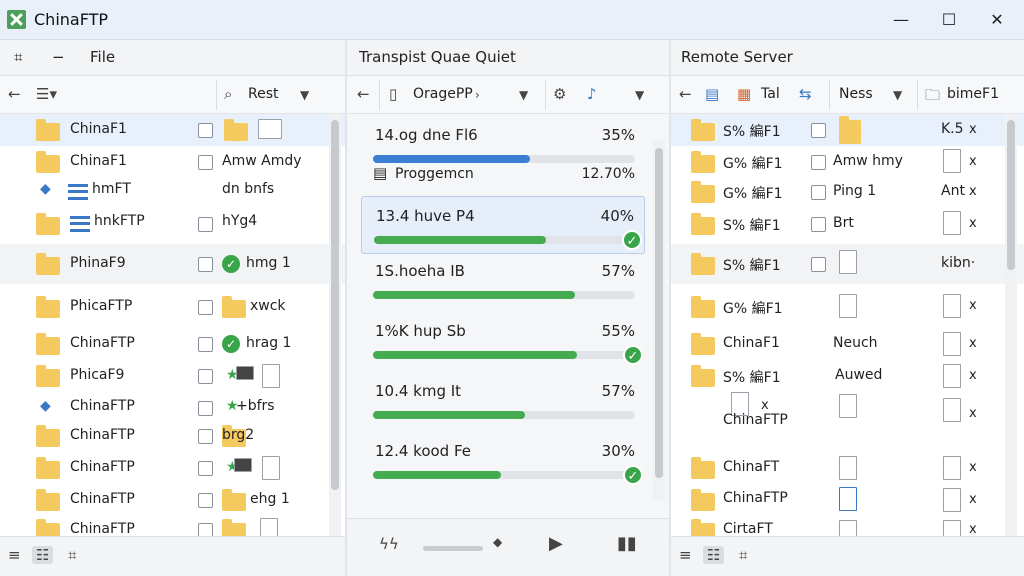 The width and height of the screenshot is (1024, 576). Describe the element at coordinates (58, 57) in the screenshot. I see `minus-icon: −` at that location.